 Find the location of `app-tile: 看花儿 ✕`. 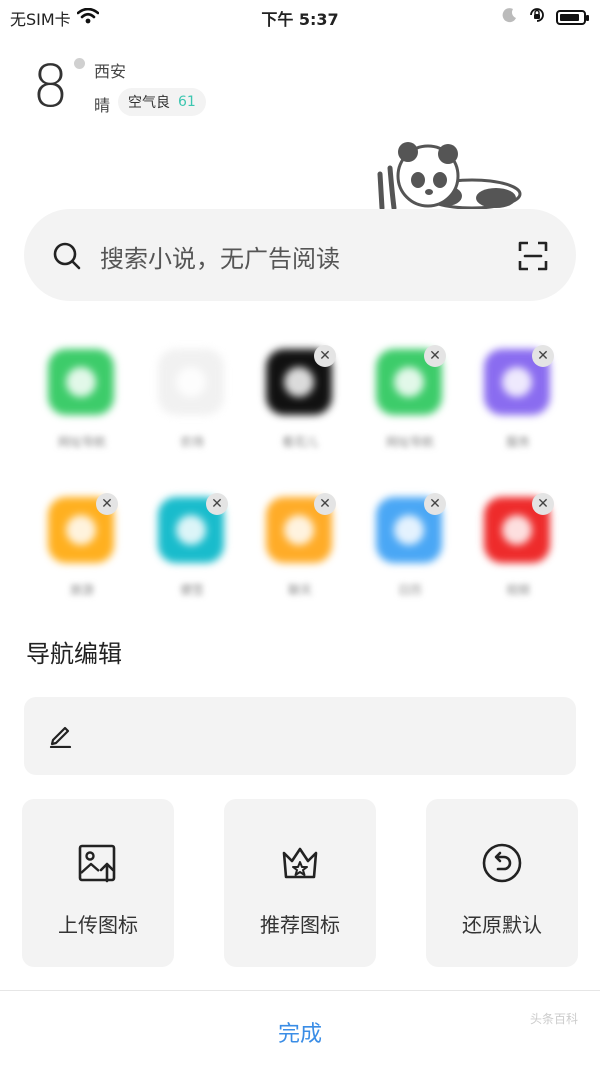

app-tile: 看花儿 ✕ is located at coordinates (300, 405).